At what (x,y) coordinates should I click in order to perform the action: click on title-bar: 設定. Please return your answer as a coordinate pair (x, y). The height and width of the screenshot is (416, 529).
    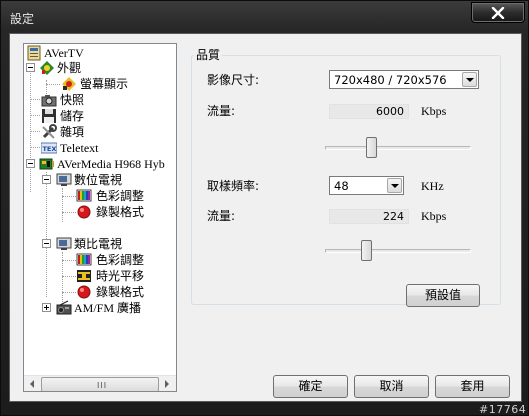
    Looking at the image, I should click on (264, 18).